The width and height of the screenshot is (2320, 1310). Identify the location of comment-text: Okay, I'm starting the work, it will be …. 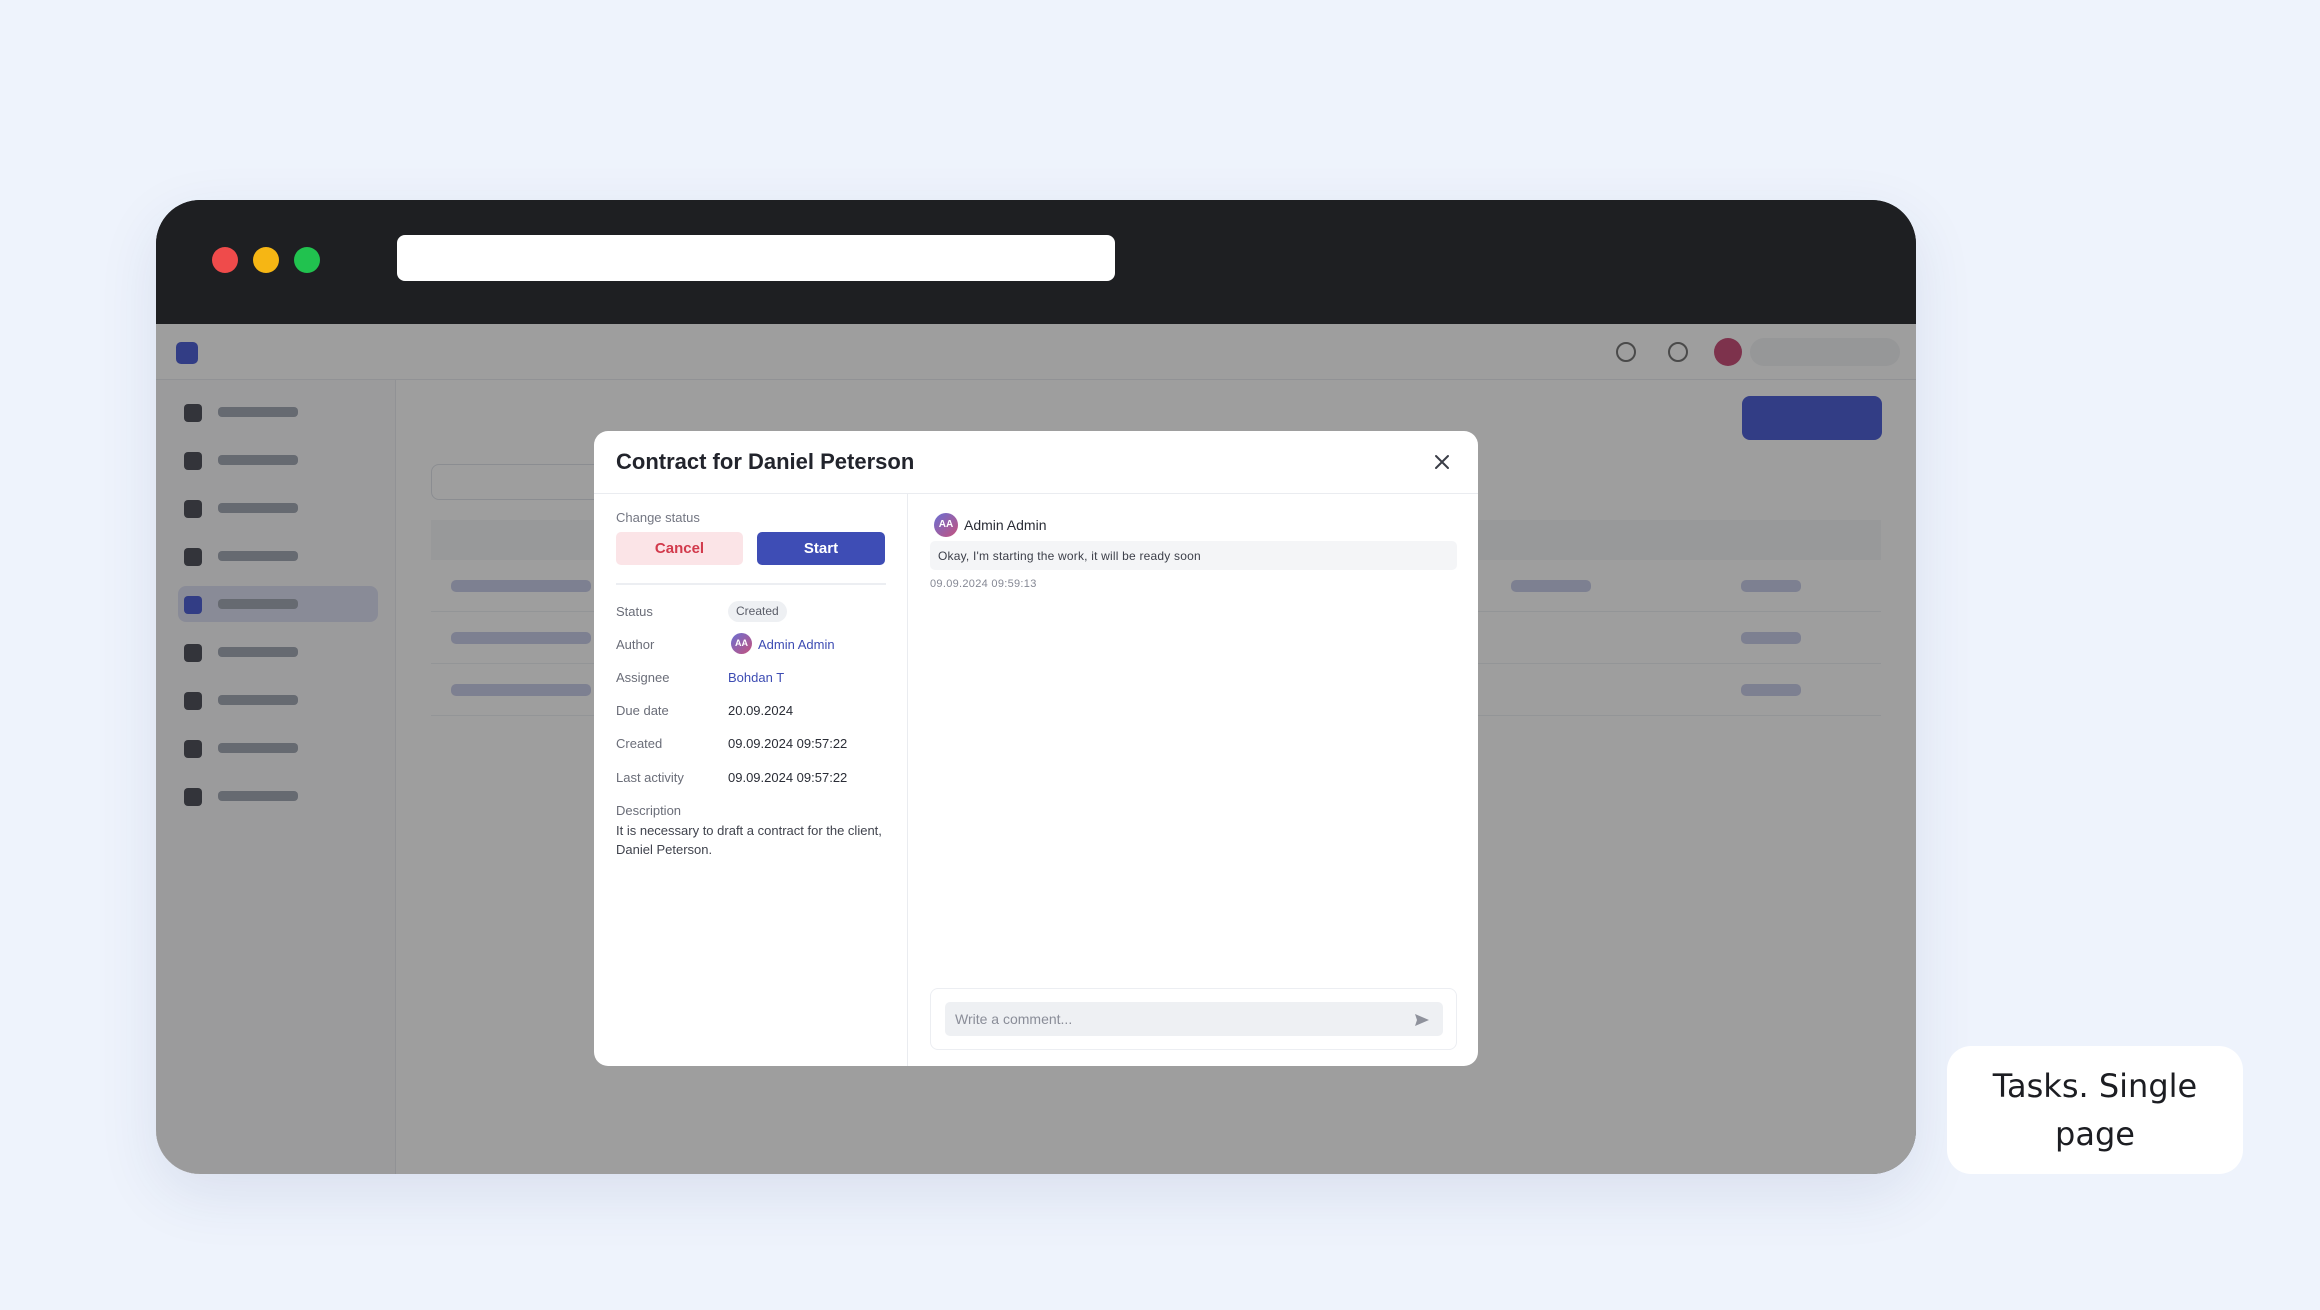
(1193, 555).